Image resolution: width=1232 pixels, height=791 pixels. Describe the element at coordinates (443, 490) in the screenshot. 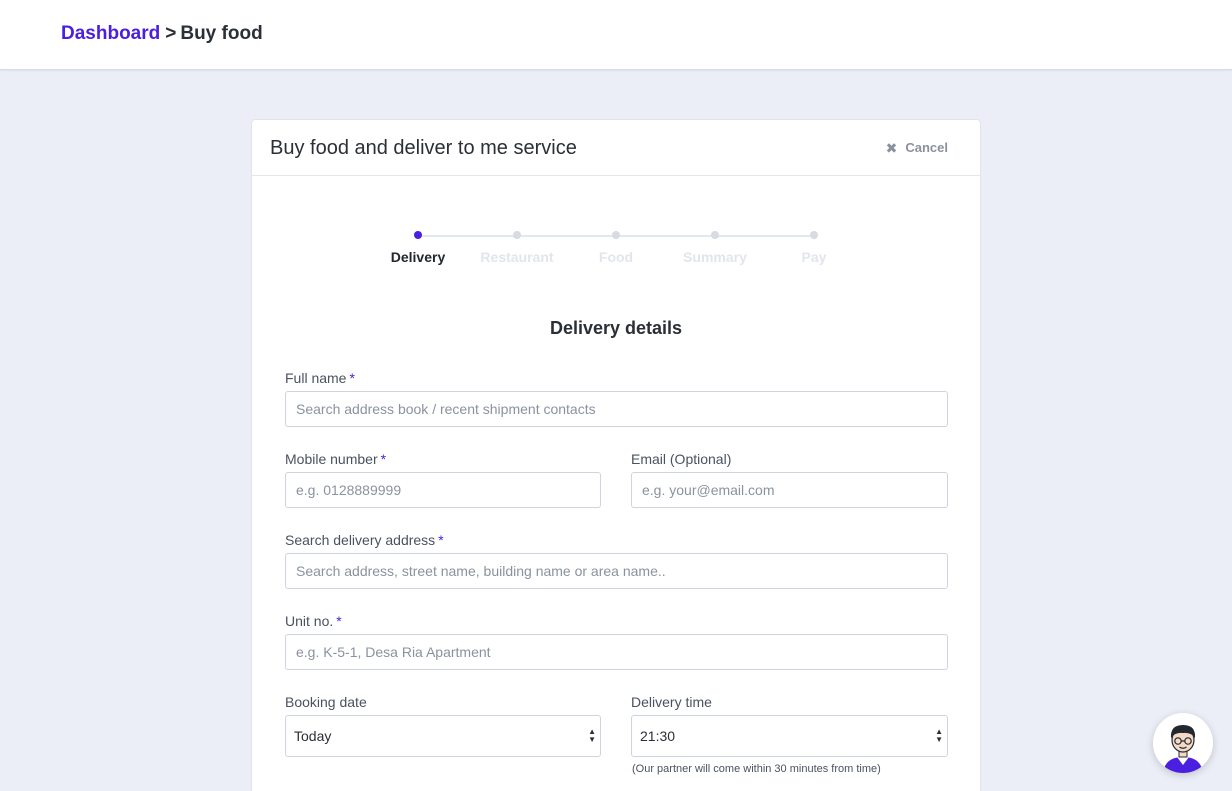

I see `mobile-number-input` at that location.